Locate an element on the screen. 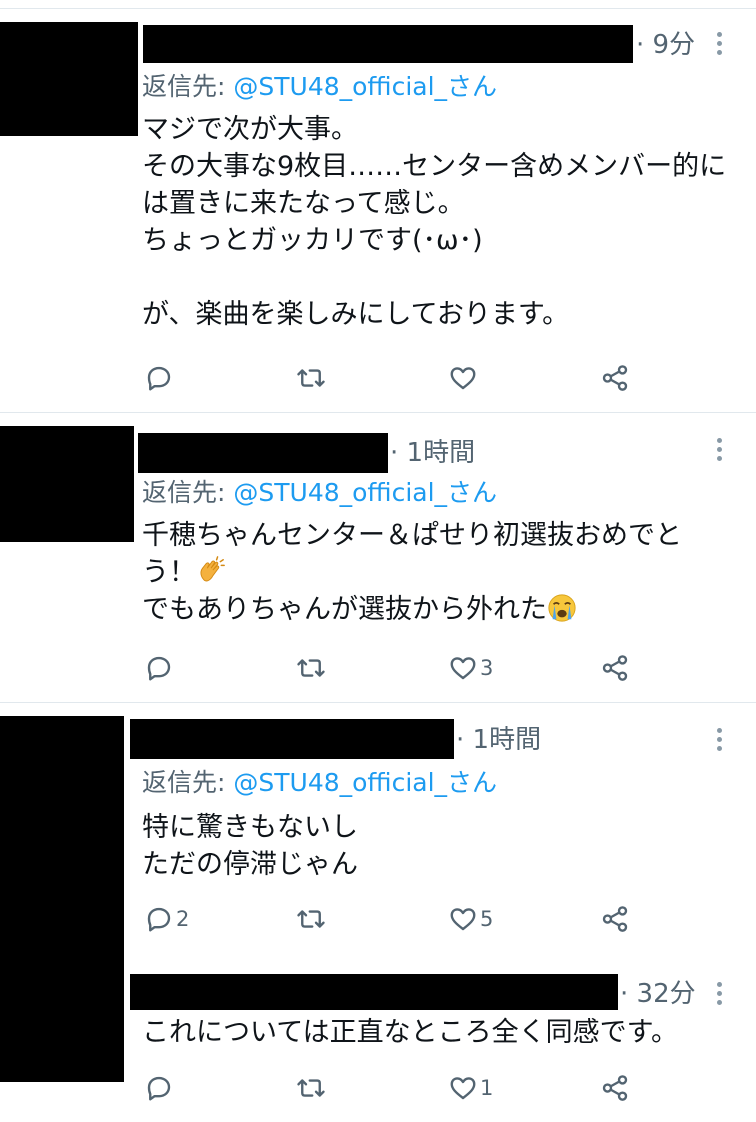 This screenshot has width=756, height=1122. like-button: 5 is located at coordinates (470, 919).